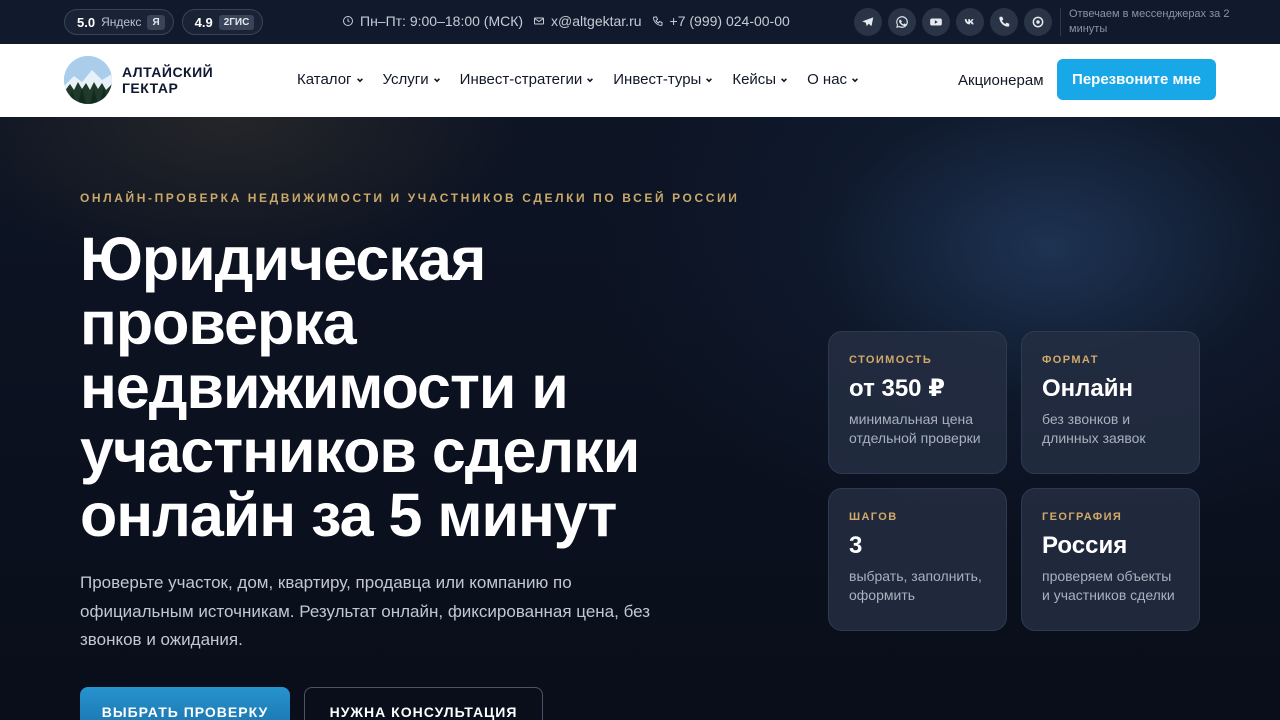 The image size is (1280, 720). What do you see at coordinates (891, 360) in the screenshot?
I see `stat-label: СТОИМОСТЬ` at bounding box center [891, 360].